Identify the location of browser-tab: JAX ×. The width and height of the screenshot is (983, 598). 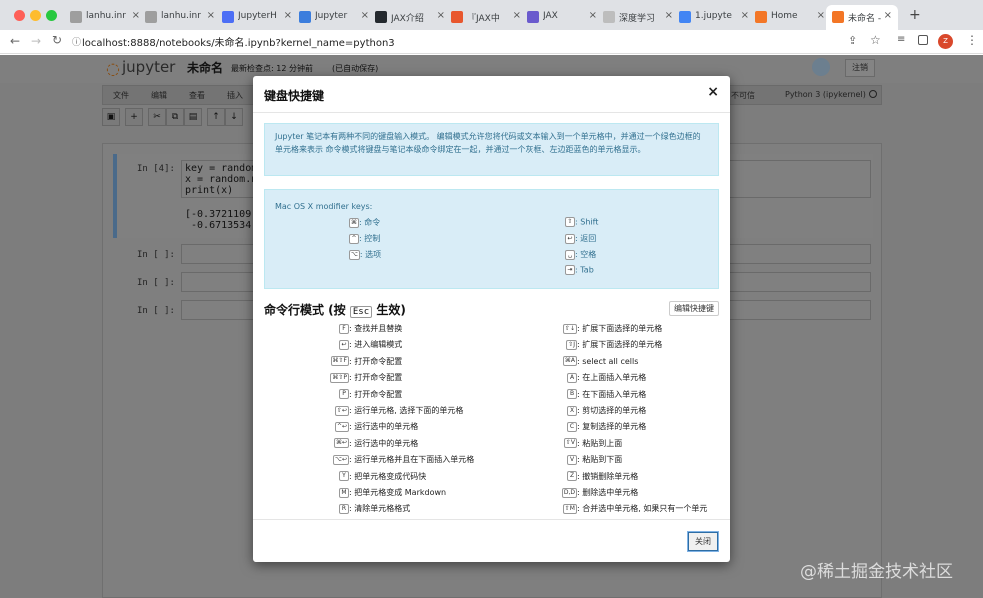
(562, 17).